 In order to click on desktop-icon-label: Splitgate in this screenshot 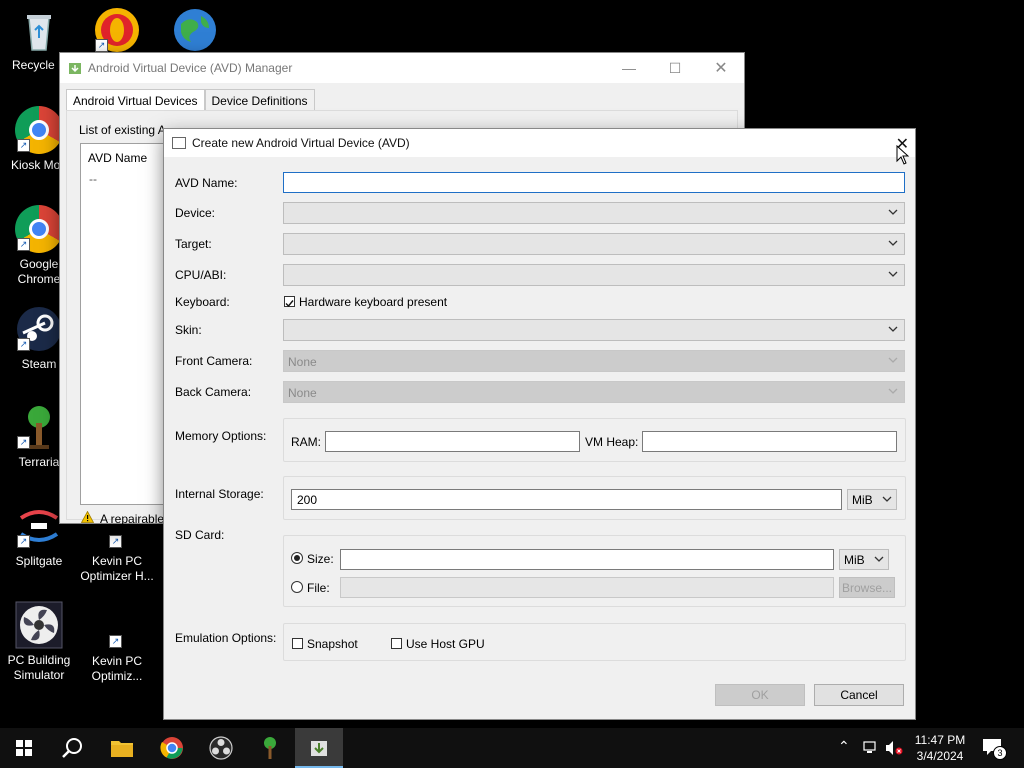, I will do `click(39, 561)`.